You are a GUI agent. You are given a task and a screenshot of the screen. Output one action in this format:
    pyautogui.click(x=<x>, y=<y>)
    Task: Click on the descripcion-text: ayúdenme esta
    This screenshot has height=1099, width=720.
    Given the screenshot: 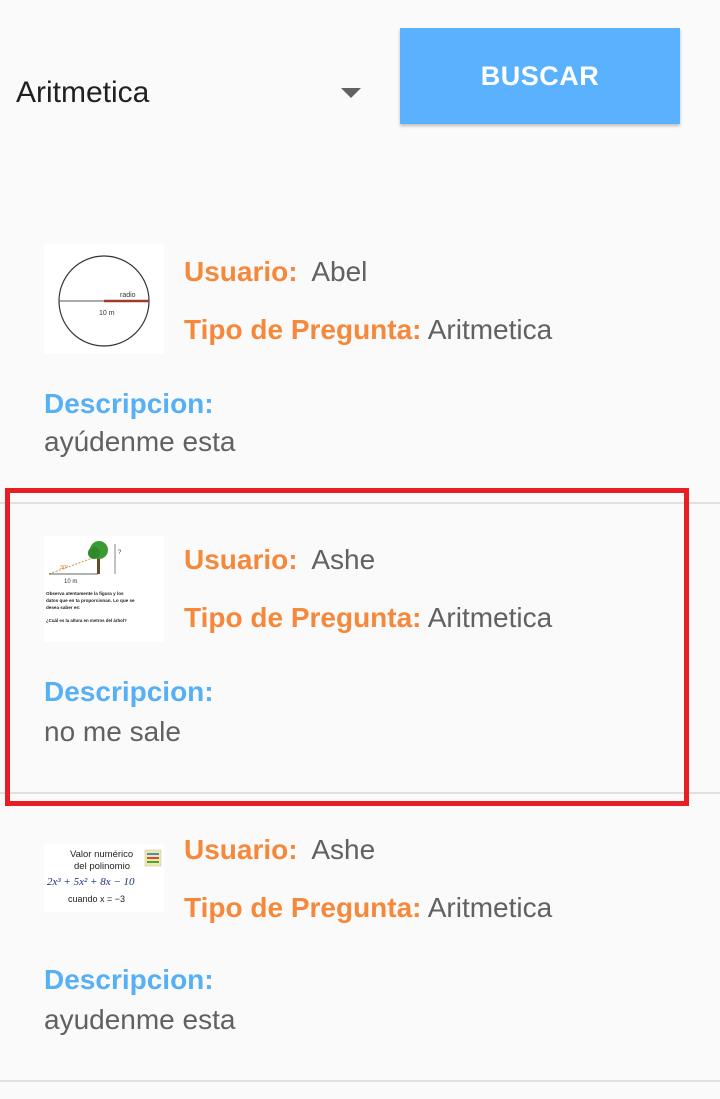 What is the action you would take?
    pyautogui.click(x=140, y=441)
    